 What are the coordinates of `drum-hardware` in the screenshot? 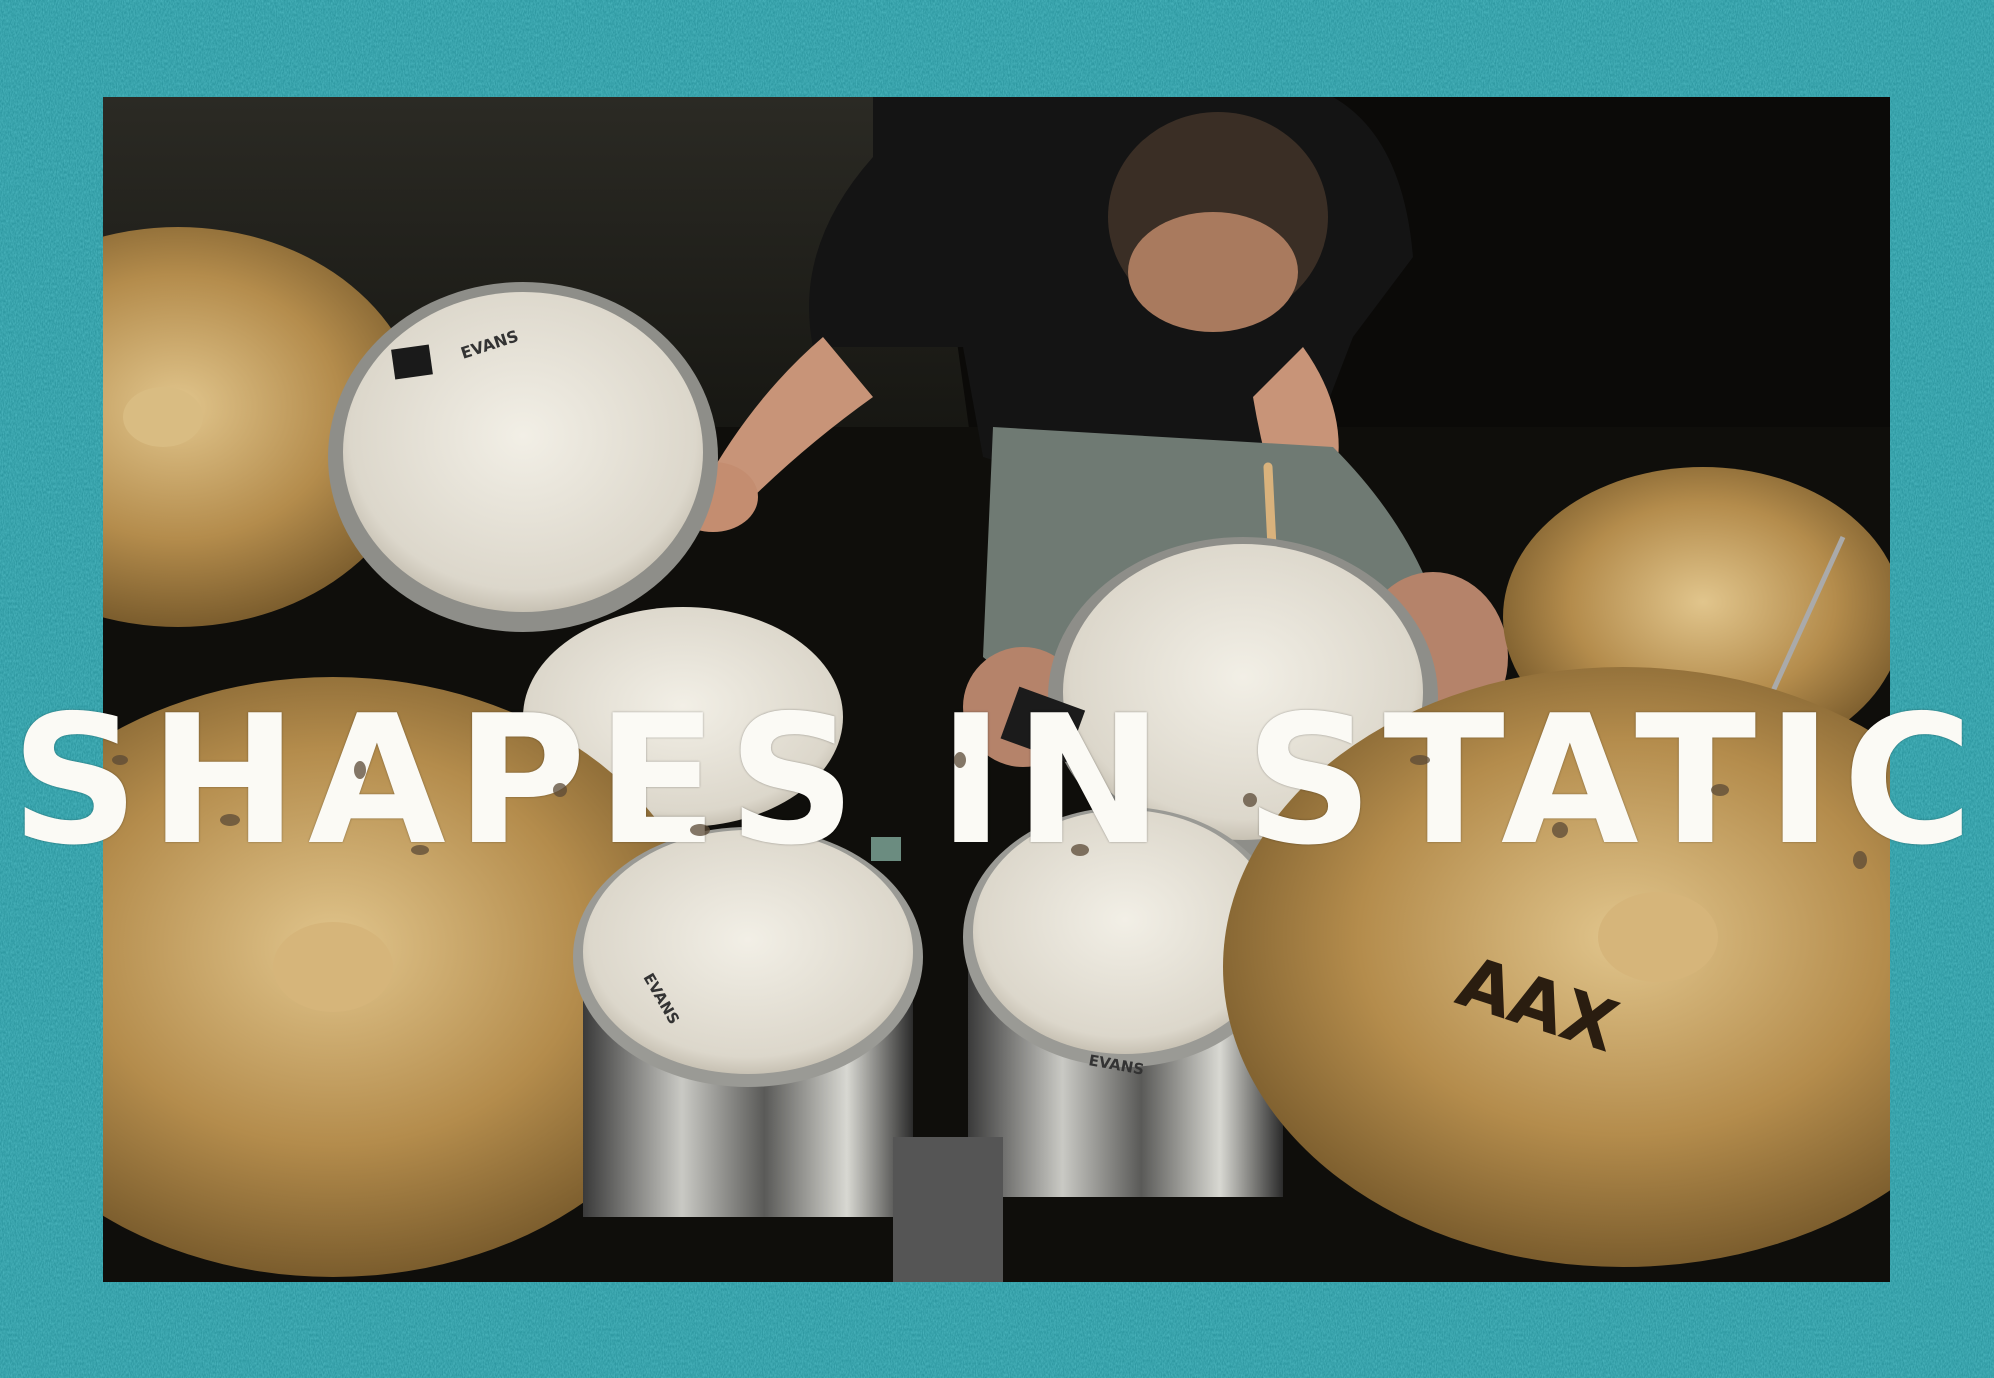 It's located at (948, 1209).